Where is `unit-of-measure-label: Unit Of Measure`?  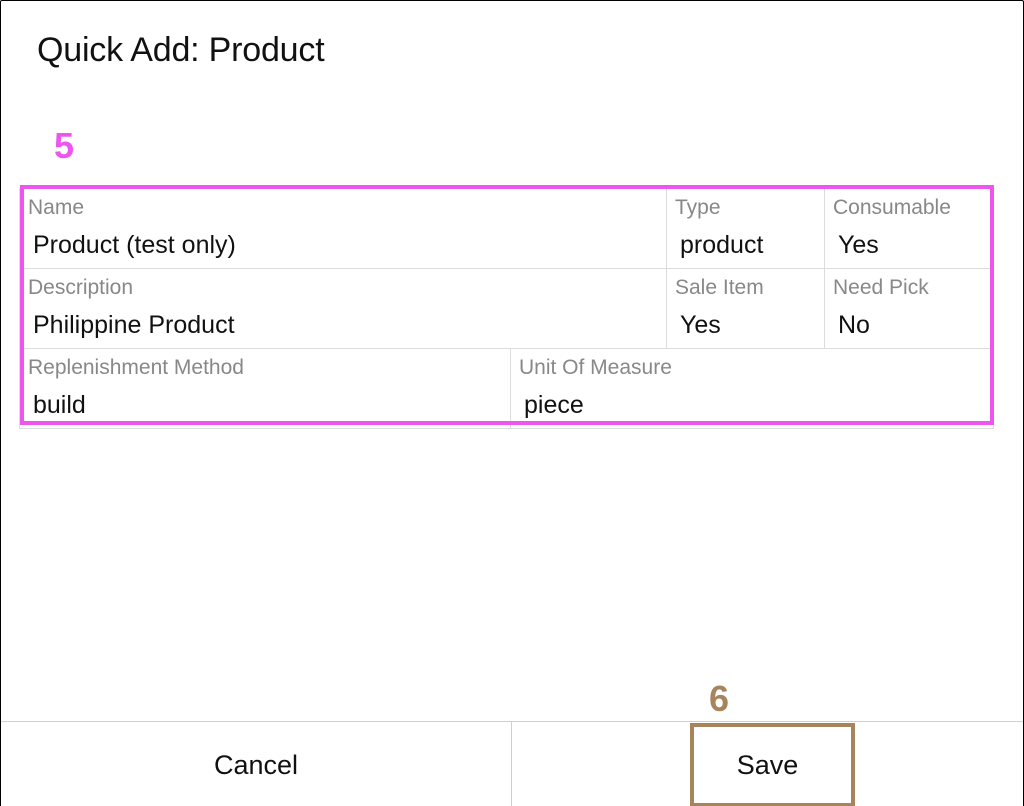
unit-of-measure-label: Unit Of Measure is located at coordinates (595, 367).